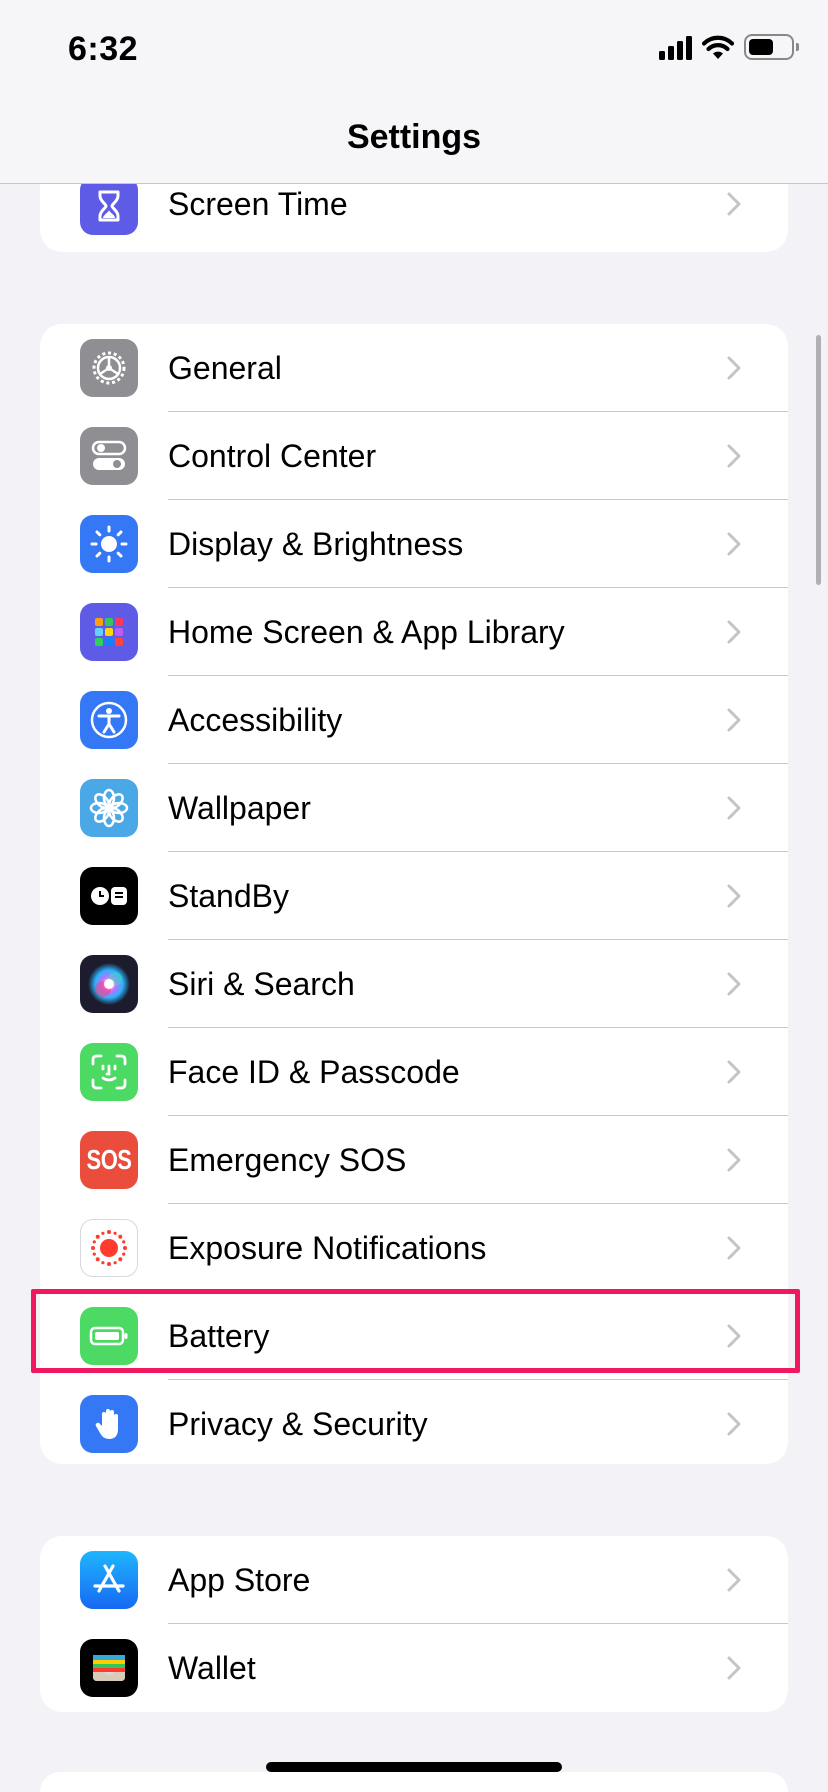 The width and height of the screenshot is (828, 1792). Describe the element at coordinates (272, 455) in the screenshot. I see `settings-row-label: Control Center` at that location.